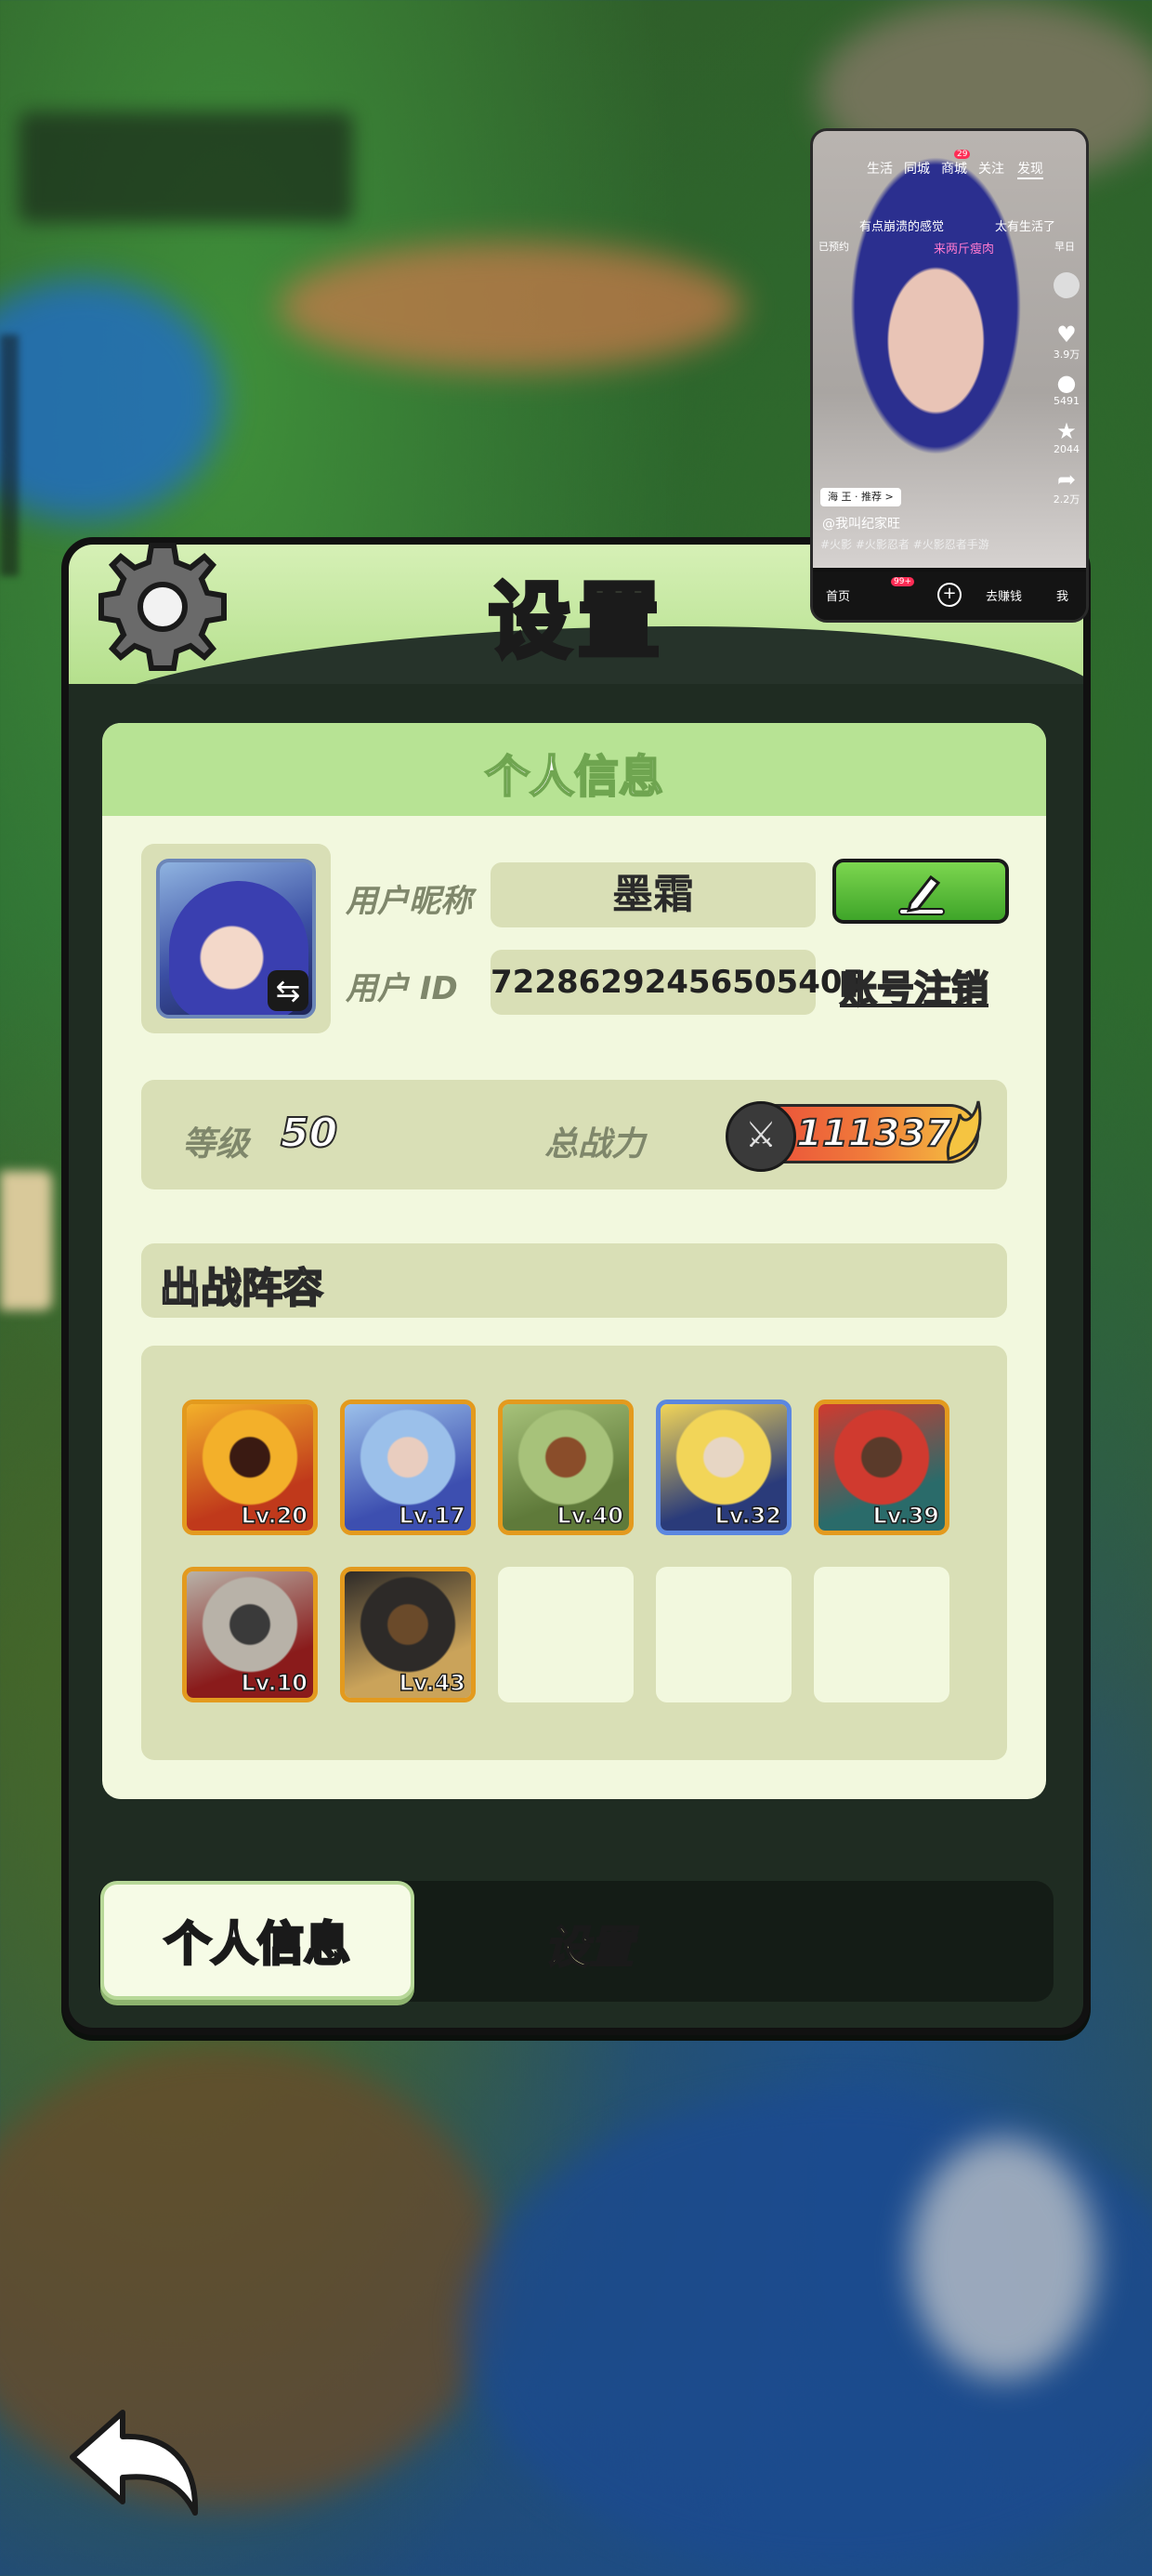 The width and height of the screenshot is (1152, 2576). Describe the element at coordinates (991, 168) in the screenshot. I see `pip-tab: 关注` at that location.